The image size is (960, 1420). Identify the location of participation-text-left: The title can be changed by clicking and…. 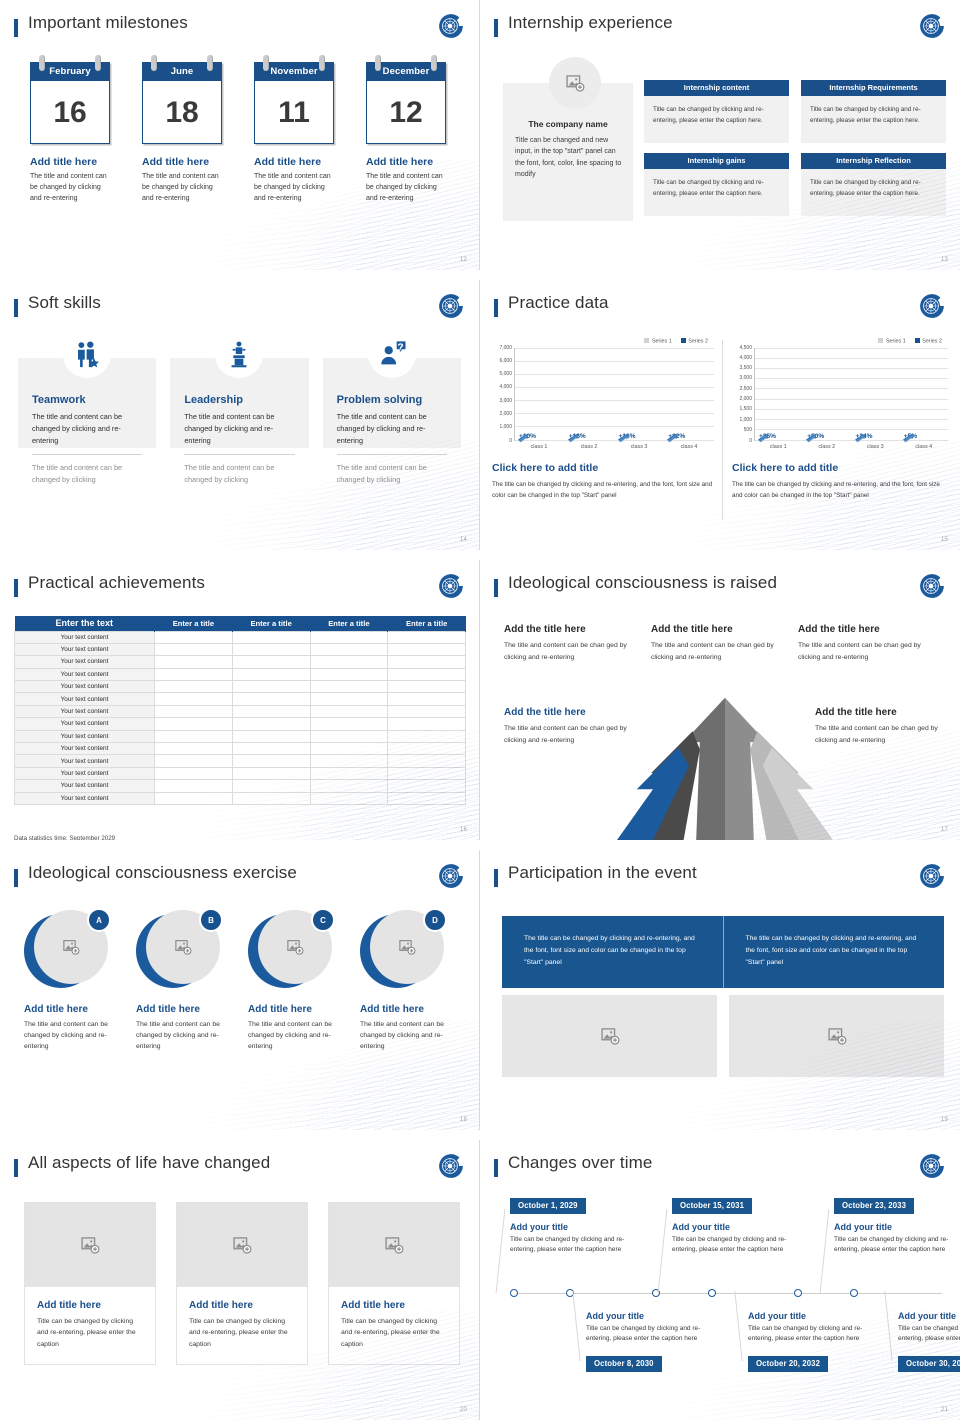
(612, 952).